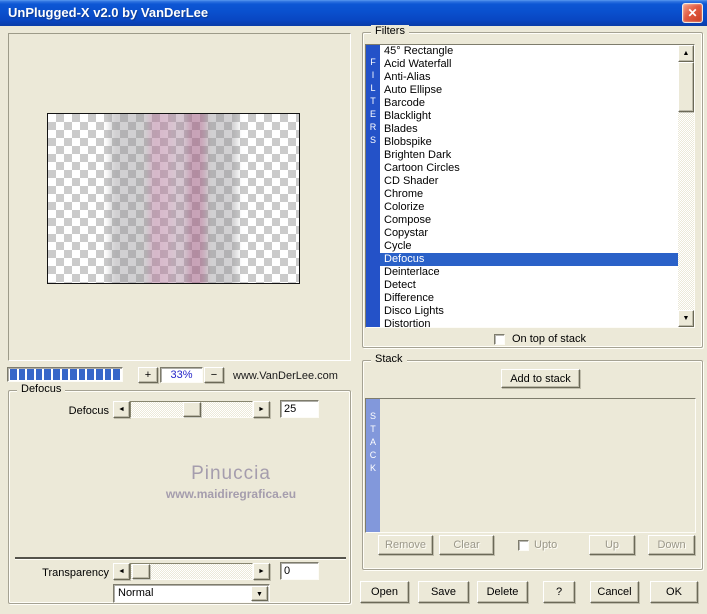  I want to click on defocus-value-field, so click(299, 409).